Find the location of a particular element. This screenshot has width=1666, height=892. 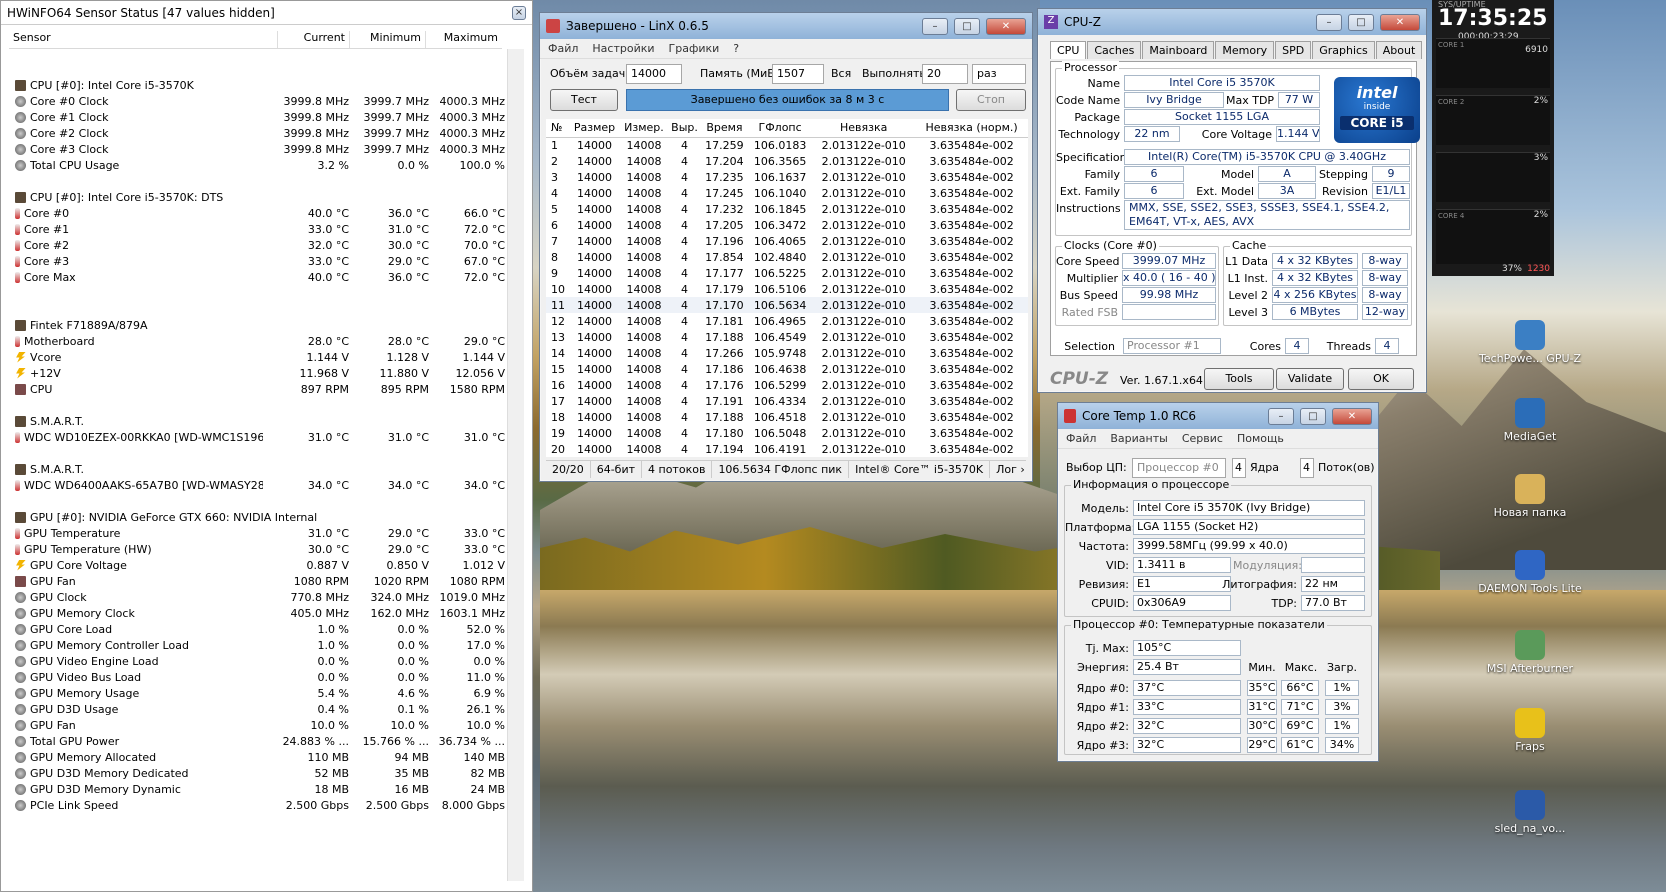

tab-cpu: CPU is located at coordinates (1068, 50).